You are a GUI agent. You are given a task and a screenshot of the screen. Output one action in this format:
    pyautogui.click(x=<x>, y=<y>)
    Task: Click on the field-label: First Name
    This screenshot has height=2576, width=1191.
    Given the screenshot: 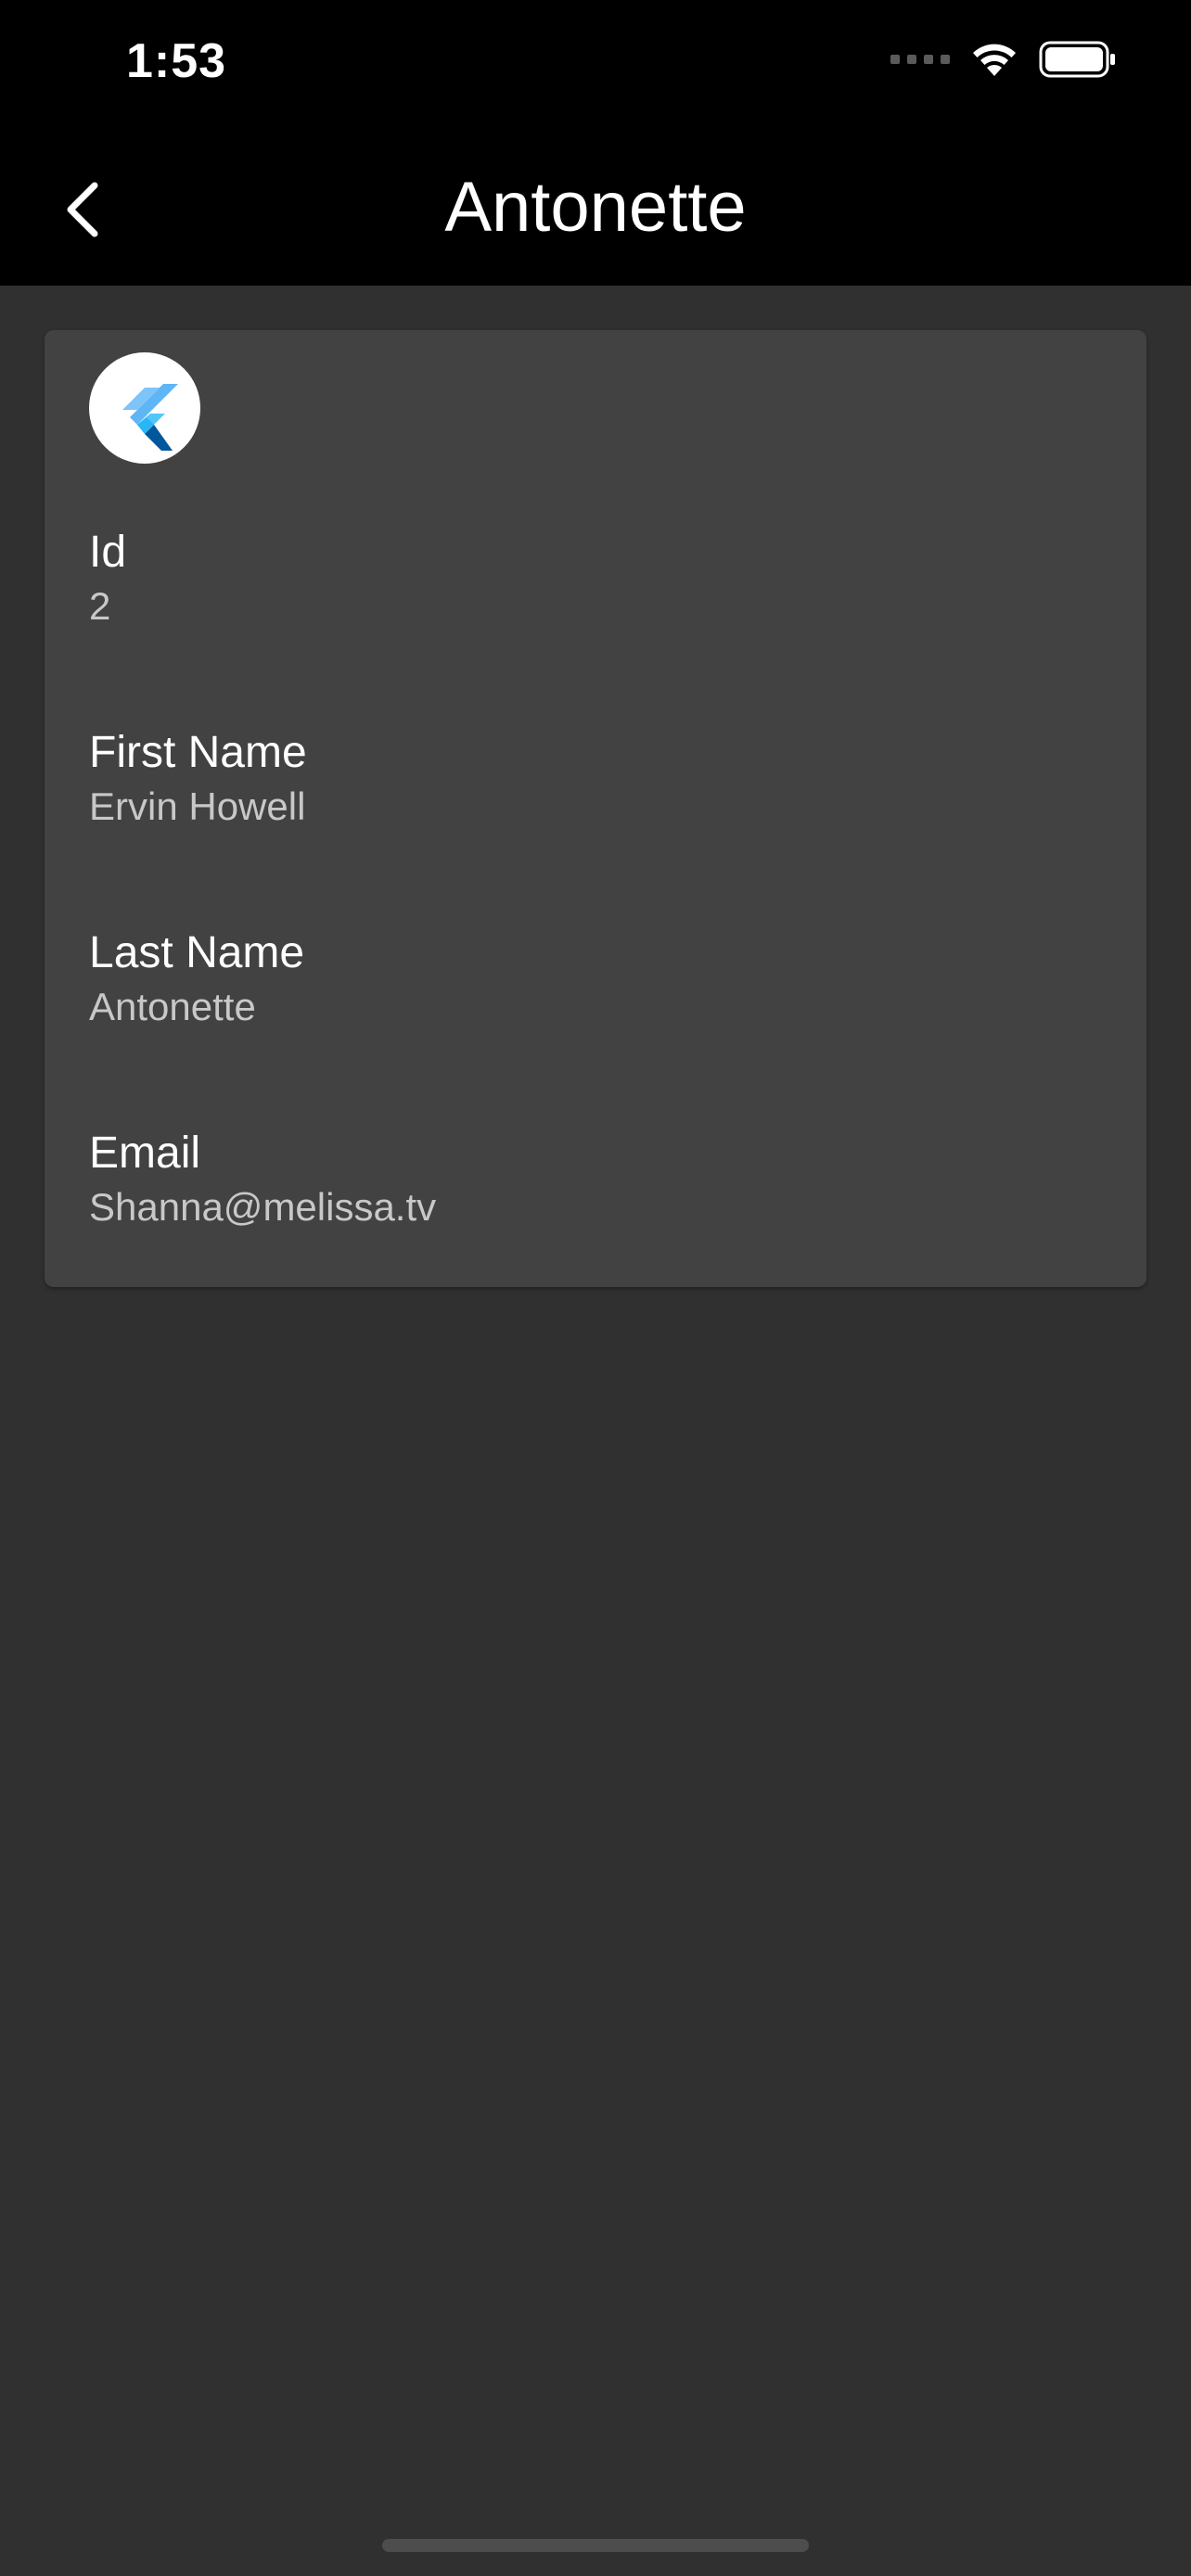 What is the action you would take?
    pyautogui.click(x=198, y=752)
    